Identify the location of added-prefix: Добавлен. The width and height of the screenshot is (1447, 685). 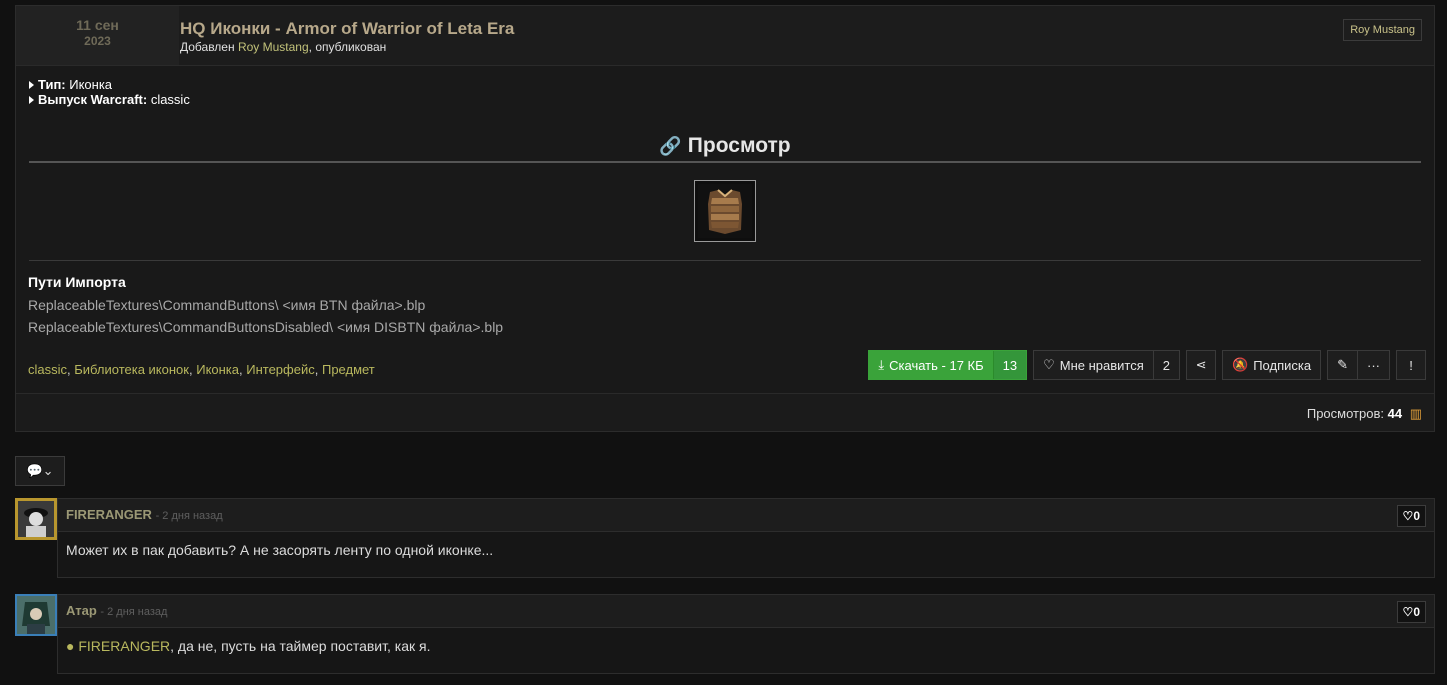
(207, 47).